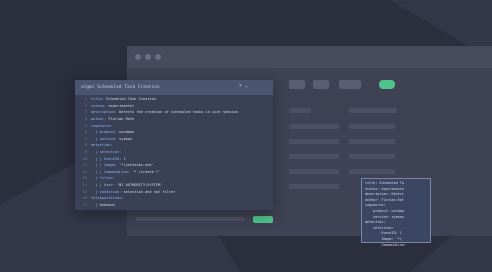 The height and width of the screenshot is (272, 492). I want to click on code-key: | filter:, so click(103, 178).